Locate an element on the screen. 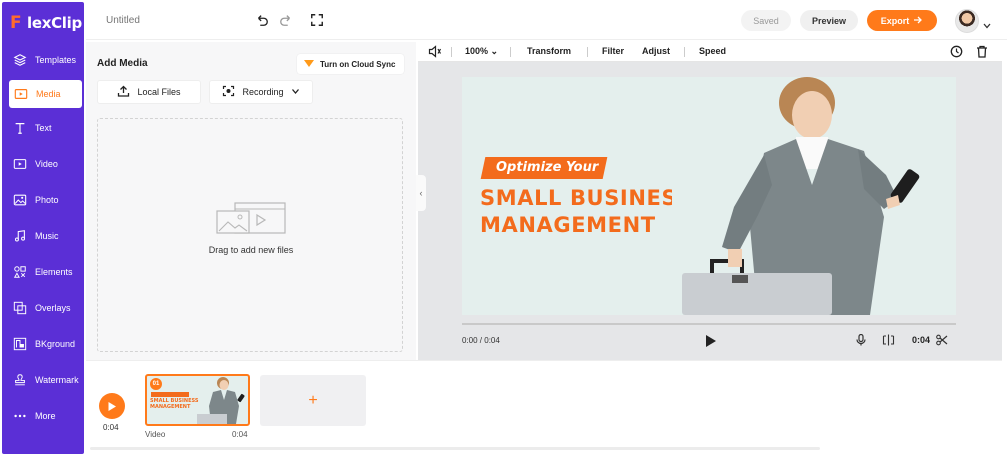 The width and height of the screenshot is (1007, 458). sidebar-item-overlays: Overlays is located at coordinates (43, 308).